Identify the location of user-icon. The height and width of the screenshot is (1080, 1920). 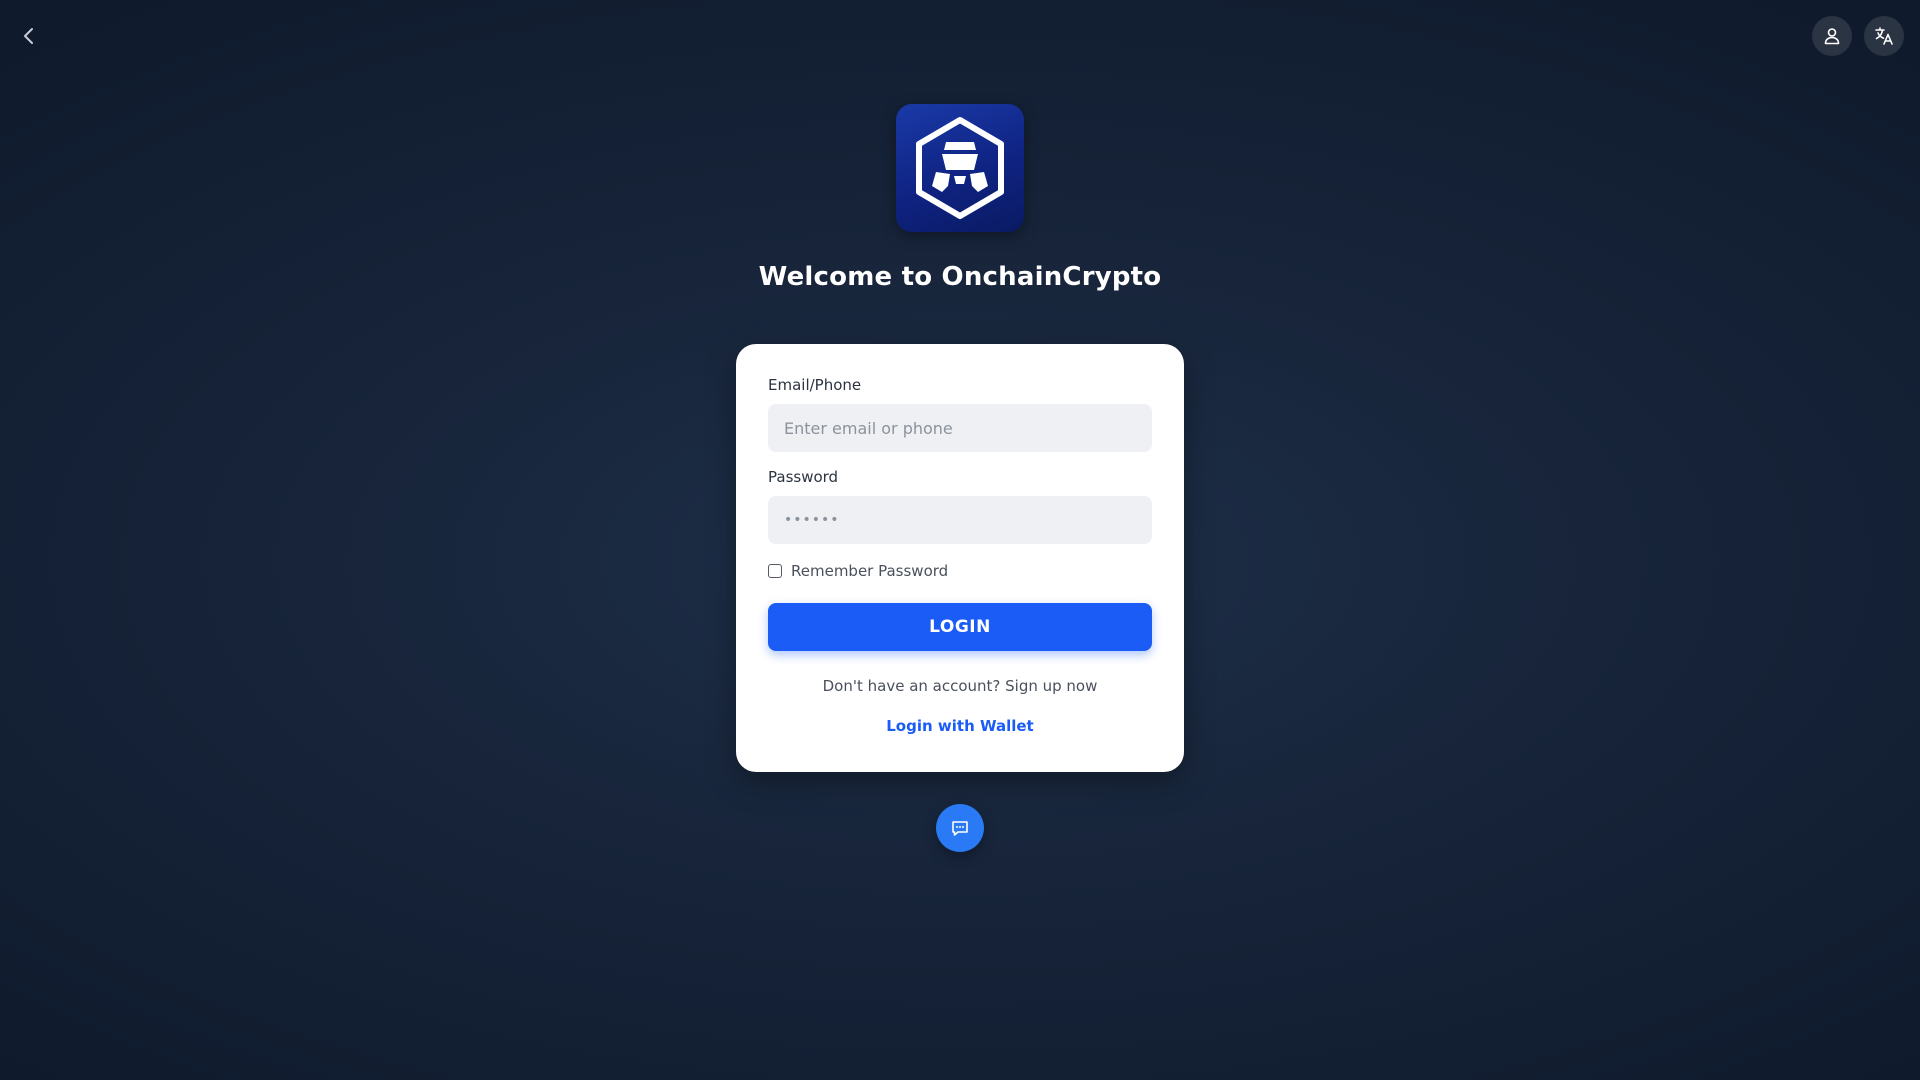
(1832, 36).